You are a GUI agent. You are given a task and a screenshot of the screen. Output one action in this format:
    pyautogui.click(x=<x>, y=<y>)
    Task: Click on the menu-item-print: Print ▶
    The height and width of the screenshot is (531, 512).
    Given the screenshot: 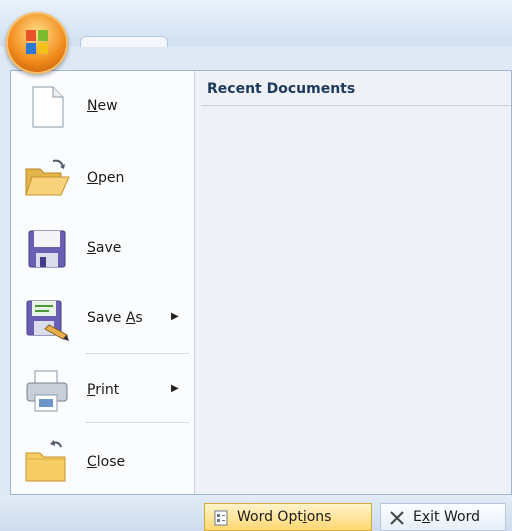 What is the action you would take?
    pyautogui.click(x=103, y=388)
    